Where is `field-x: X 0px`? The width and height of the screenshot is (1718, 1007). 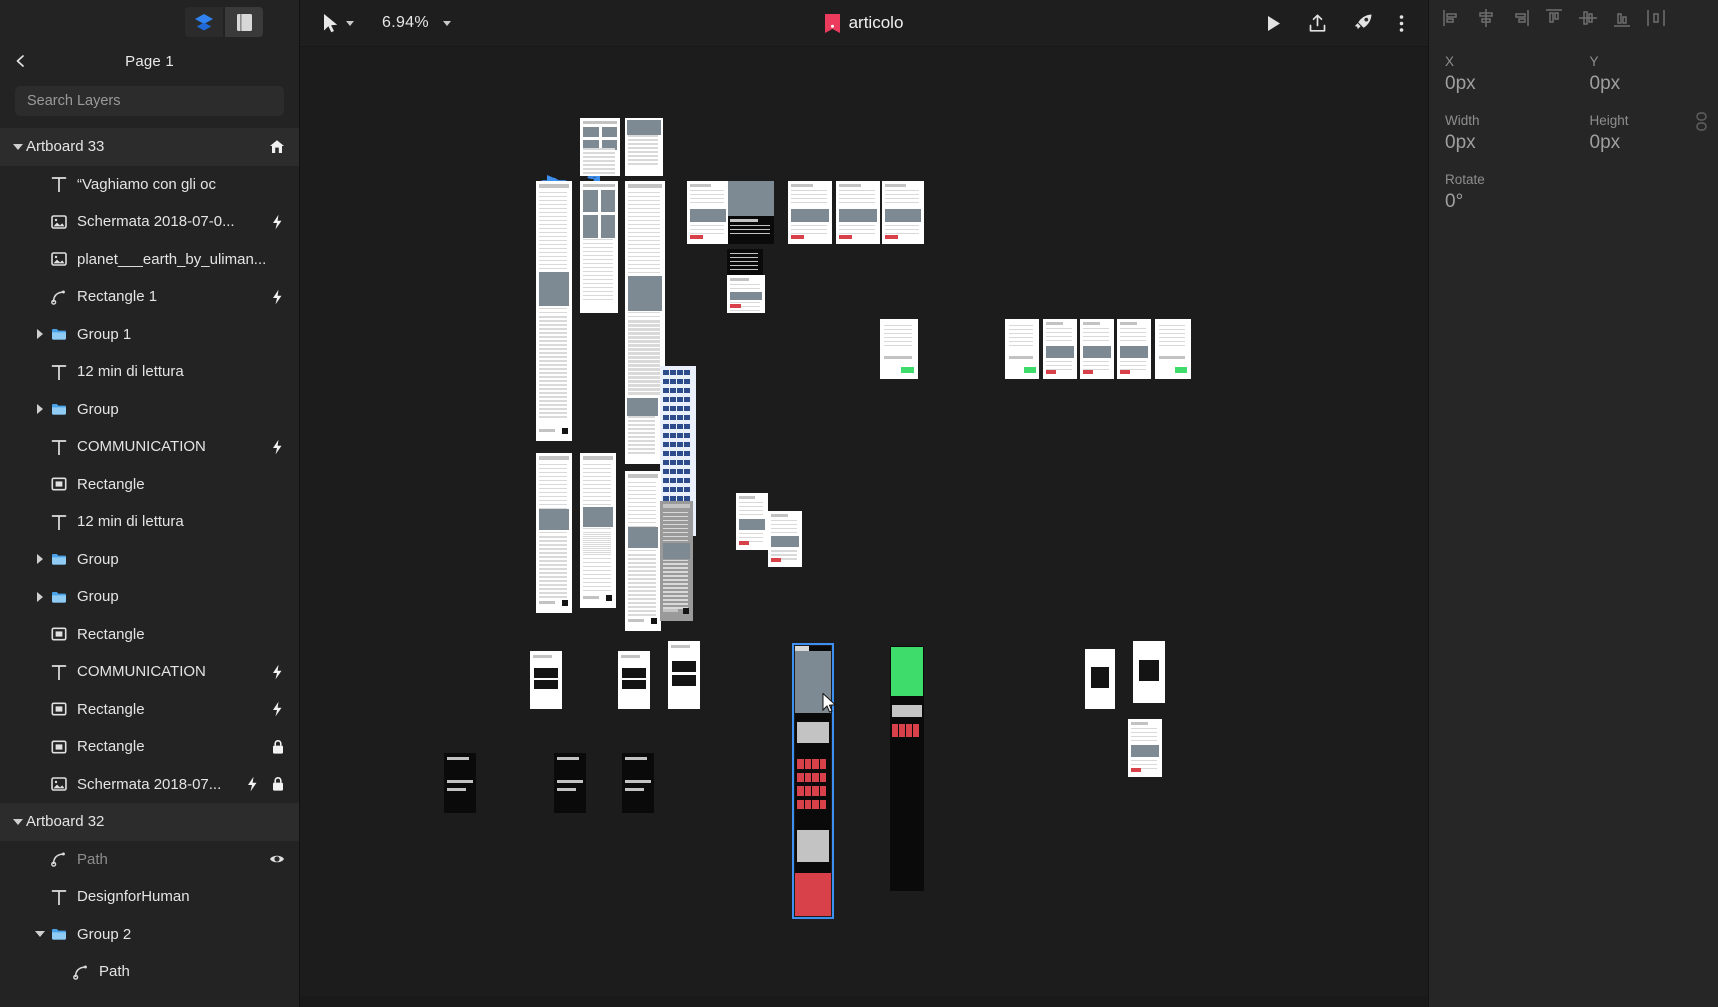
field-x: X 0px is located at coordinates (1501, 74).